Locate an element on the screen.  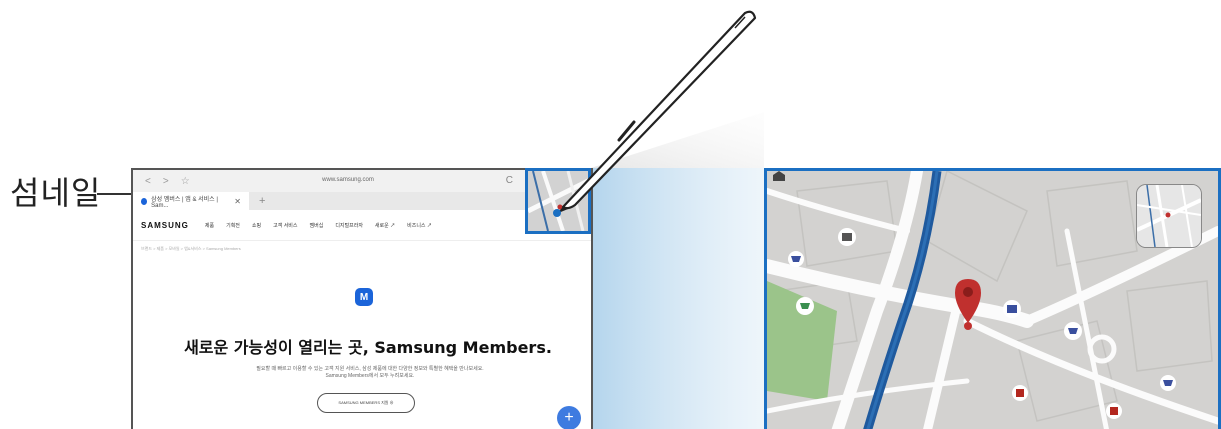
minimap-overview is located at coordinates (1169, 216).